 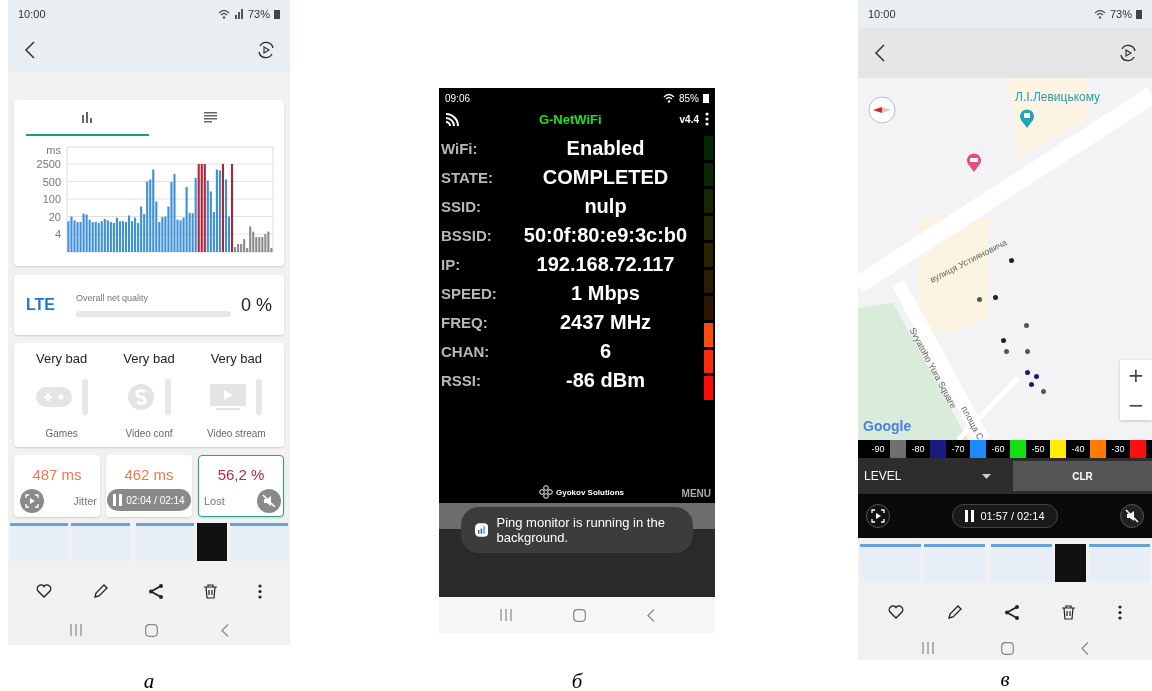 I want to click on legend-label: -30, so click(x=1118, y=449).